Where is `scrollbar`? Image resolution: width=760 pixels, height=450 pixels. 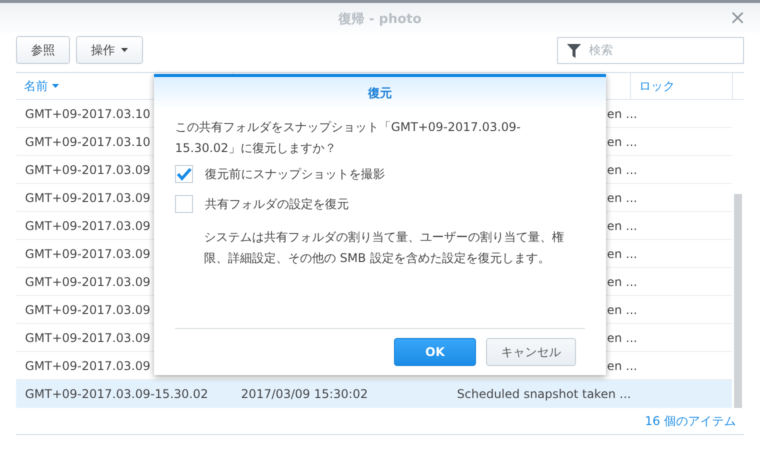
scrollbar is located at coordinates (738, 301).